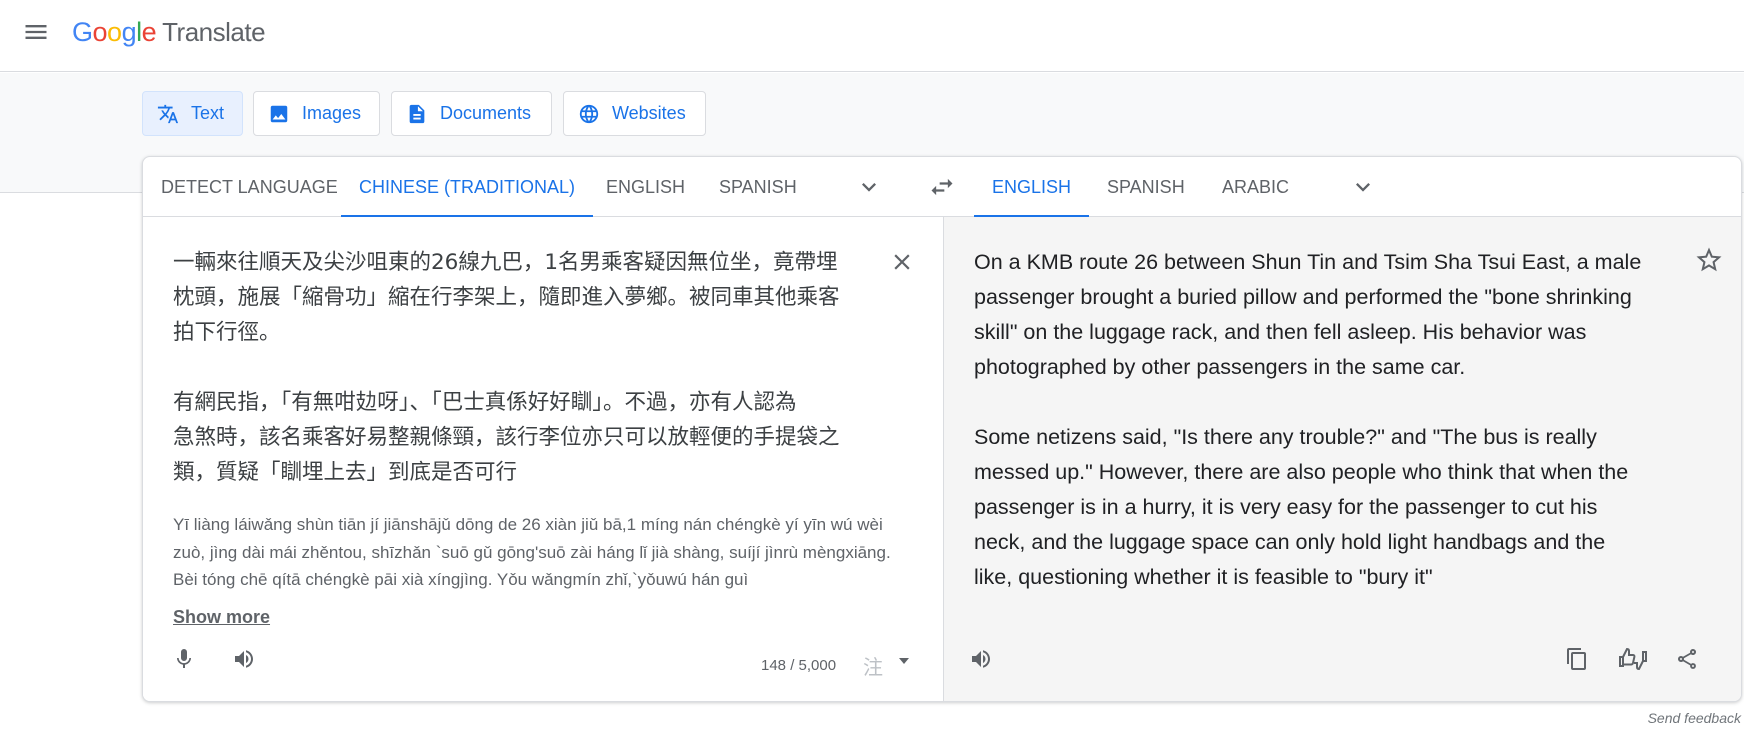  I want to click on source-lang-more-chevron-down-icon, so click(869, 187).